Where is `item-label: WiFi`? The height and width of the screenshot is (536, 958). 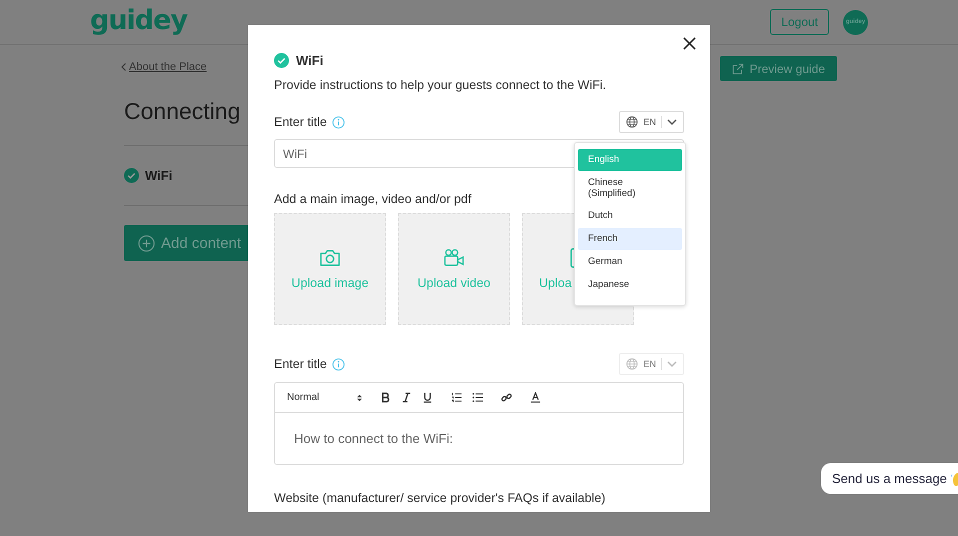 item-label: WiFi is located at coordinates (158, 175).